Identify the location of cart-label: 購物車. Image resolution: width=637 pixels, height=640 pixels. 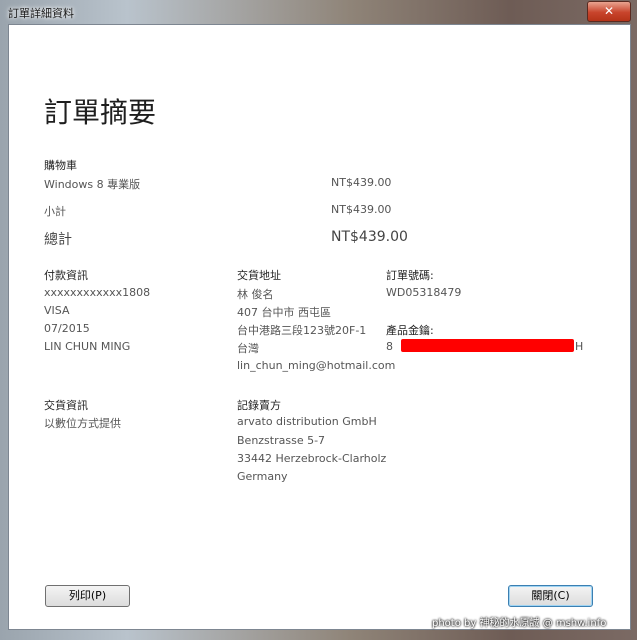
(60, 165).